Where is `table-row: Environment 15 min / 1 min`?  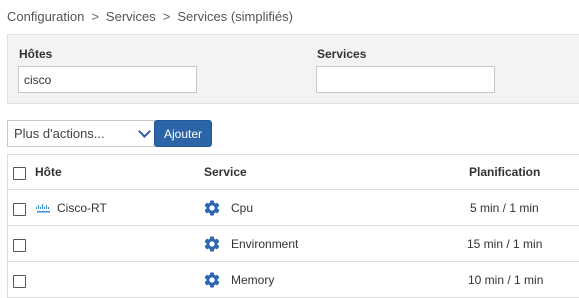 table-row: Environment 15 min / 1 min is located at coordinates (293, 244).